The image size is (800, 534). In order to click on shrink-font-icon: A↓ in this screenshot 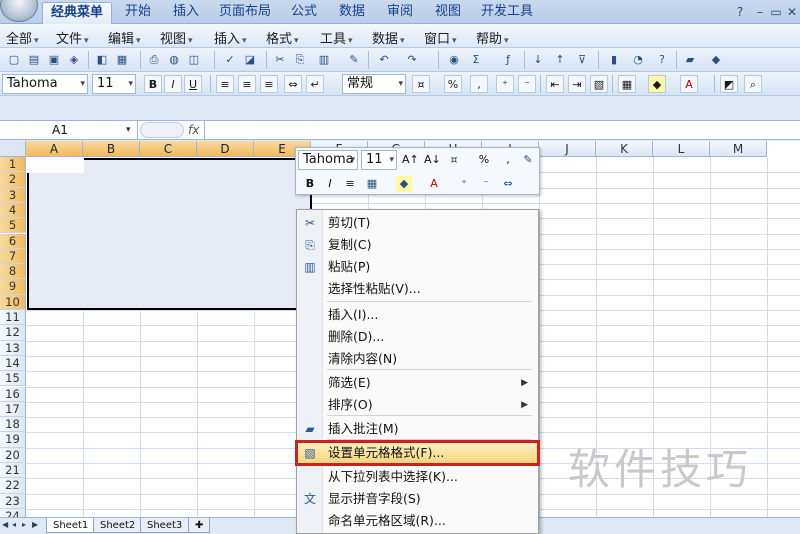, I will do `click(432, 160)`.